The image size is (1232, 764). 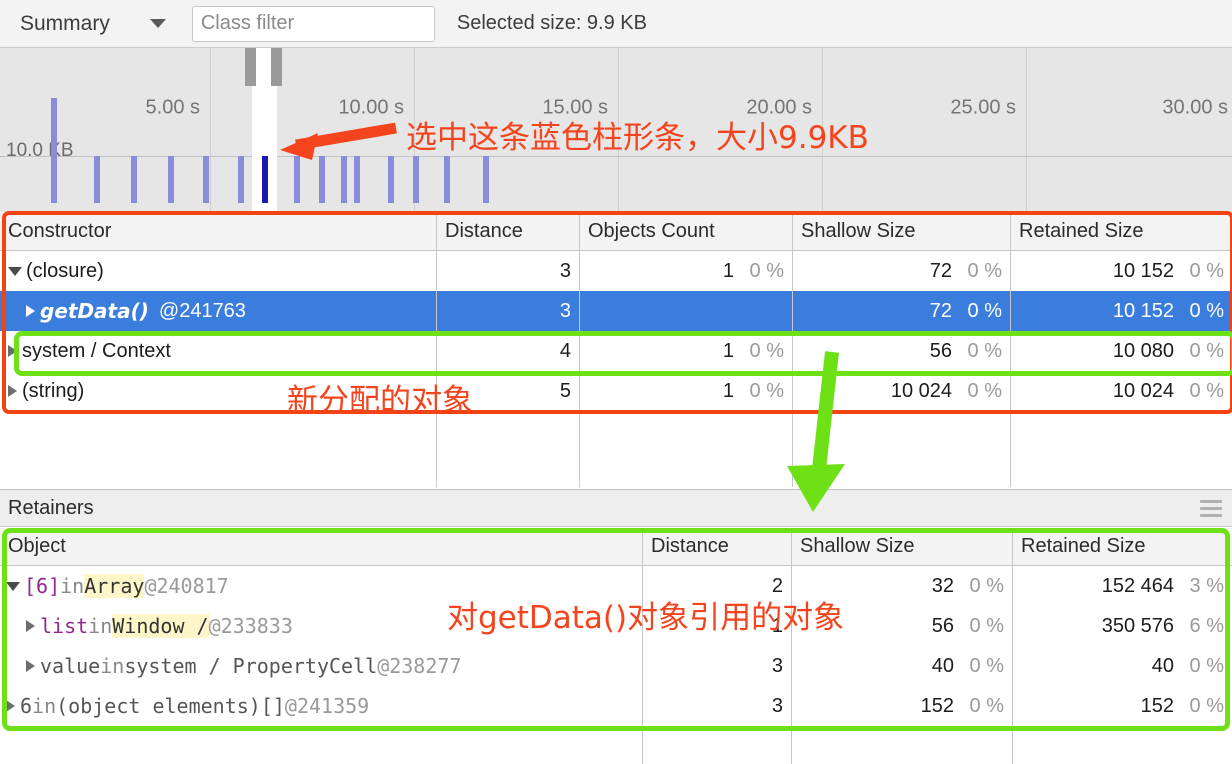 I want to click on class-filter-input, so click(x=313, y=23).